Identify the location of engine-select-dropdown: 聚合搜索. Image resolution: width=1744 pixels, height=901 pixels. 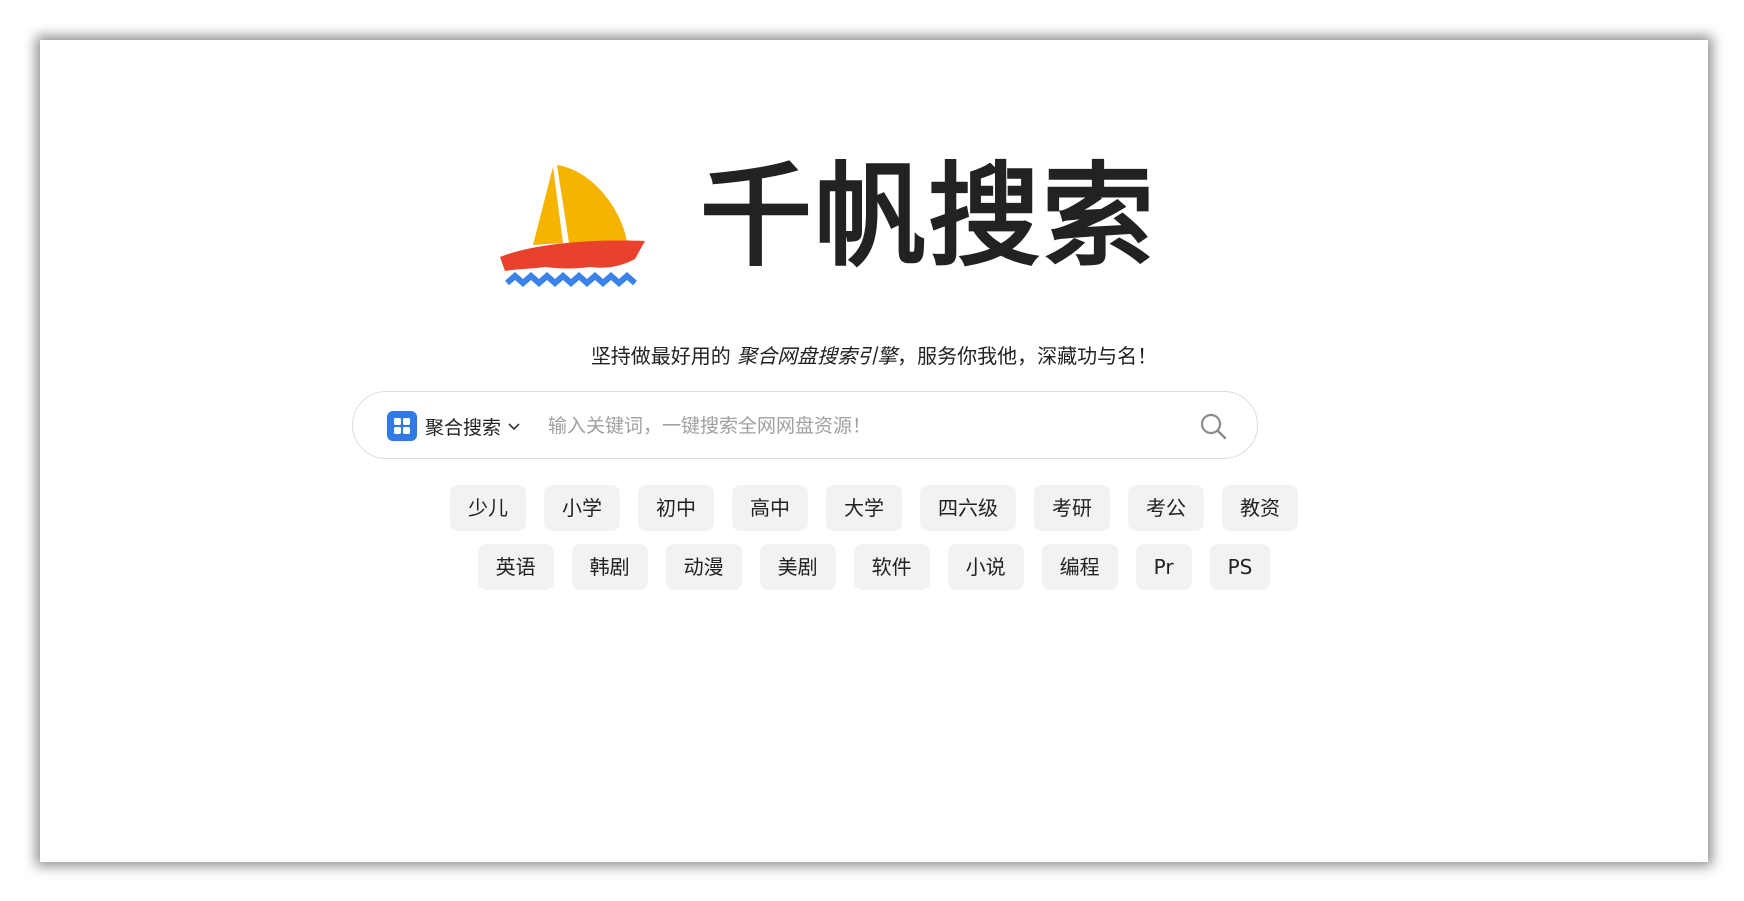
(454, 426).